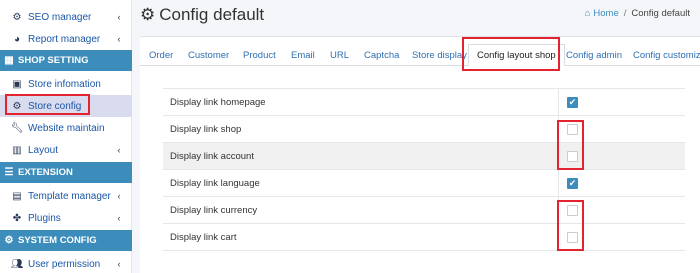 The width and height of the screenshot is (700, 273). I want to click on display-cart-checkbox, so click(572, 237).